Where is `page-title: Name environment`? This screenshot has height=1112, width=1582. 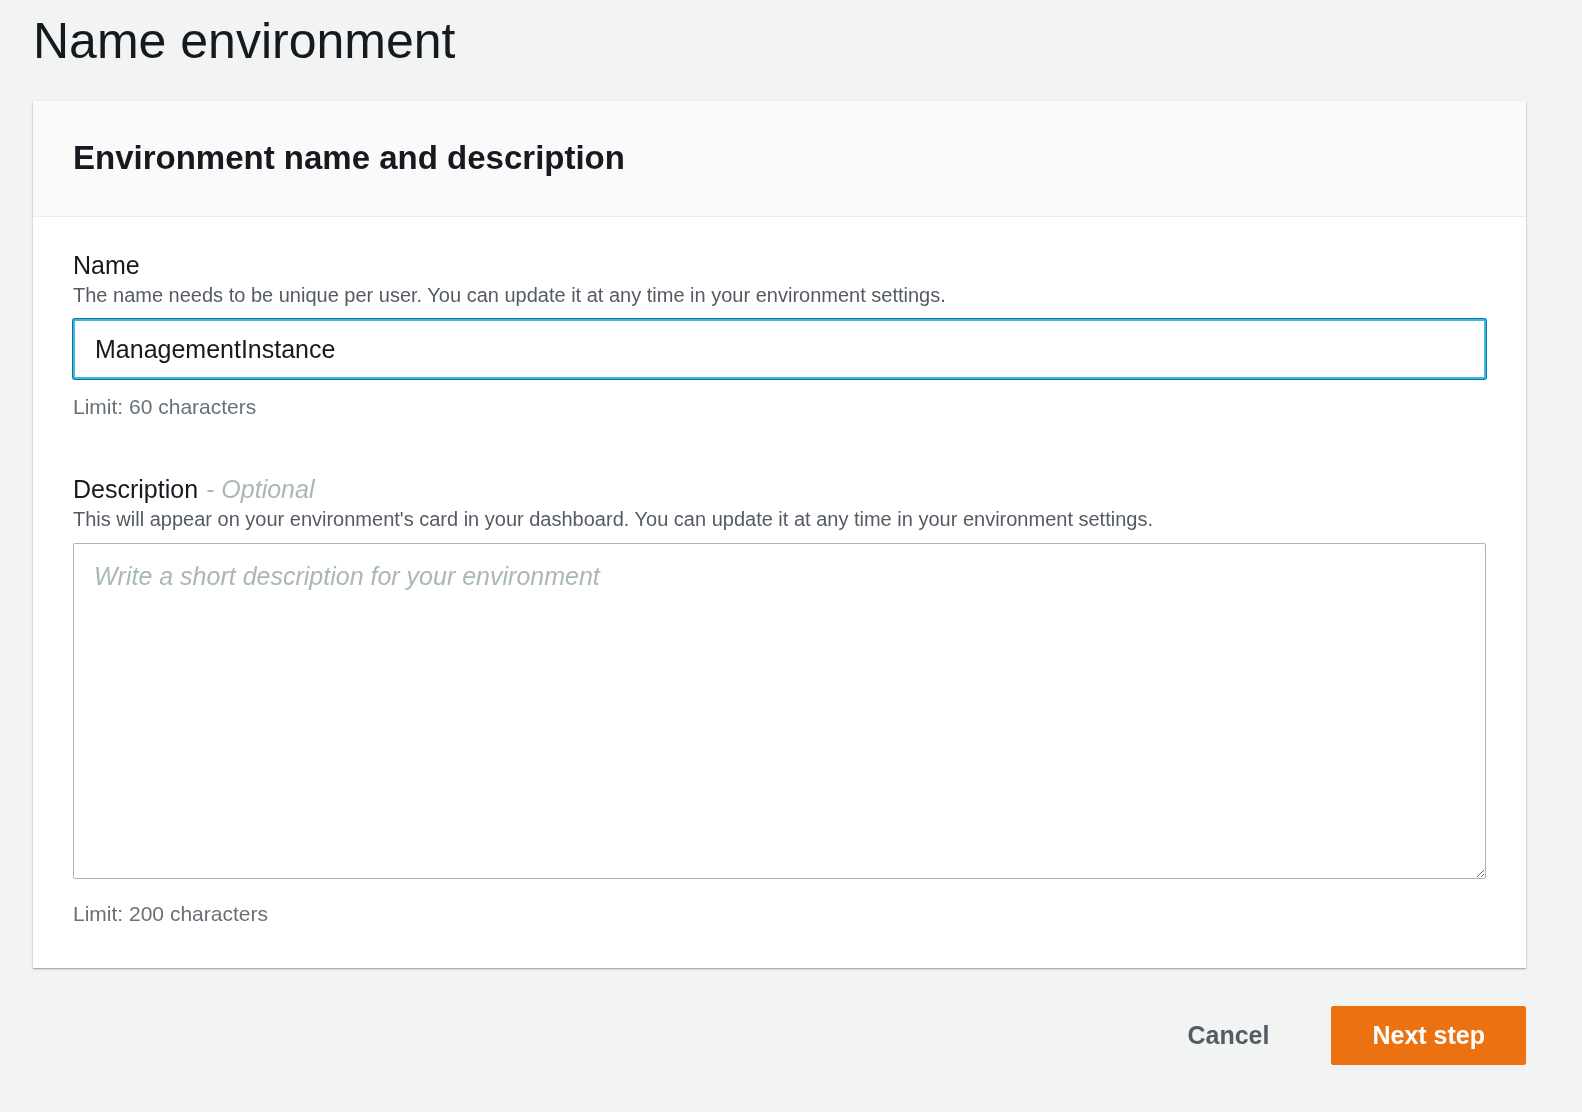
page-title: Name environment is located at coordinates (245, 41).